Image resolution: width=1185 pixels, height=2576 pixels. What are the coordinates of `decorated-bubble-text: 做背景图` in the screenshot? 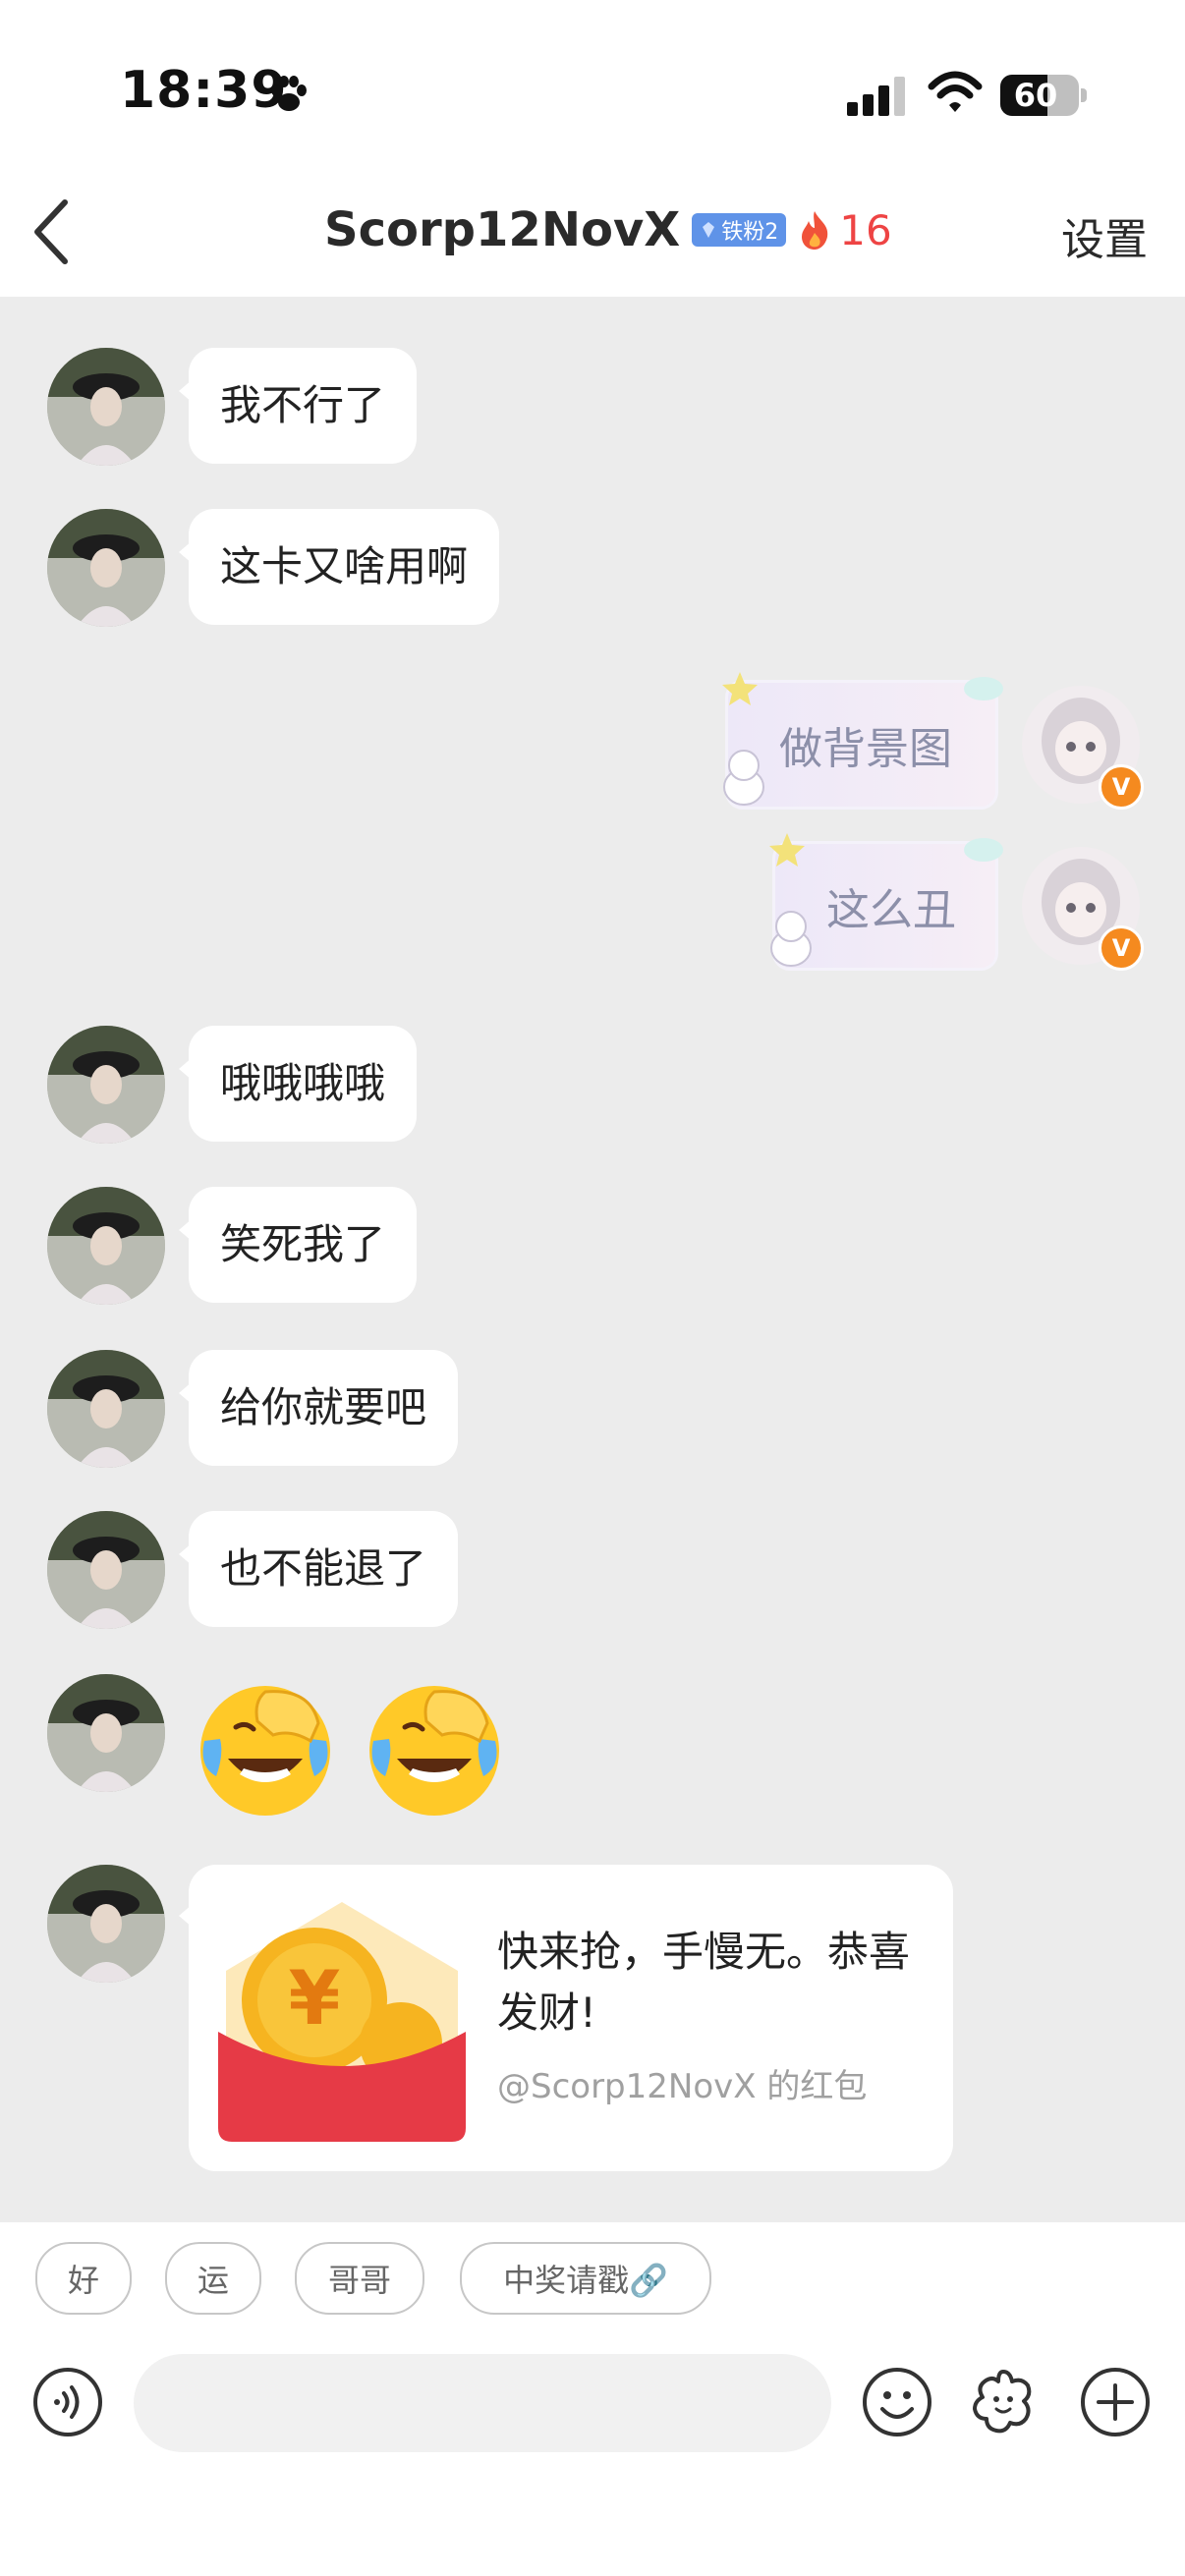 It's located at (866, 749).